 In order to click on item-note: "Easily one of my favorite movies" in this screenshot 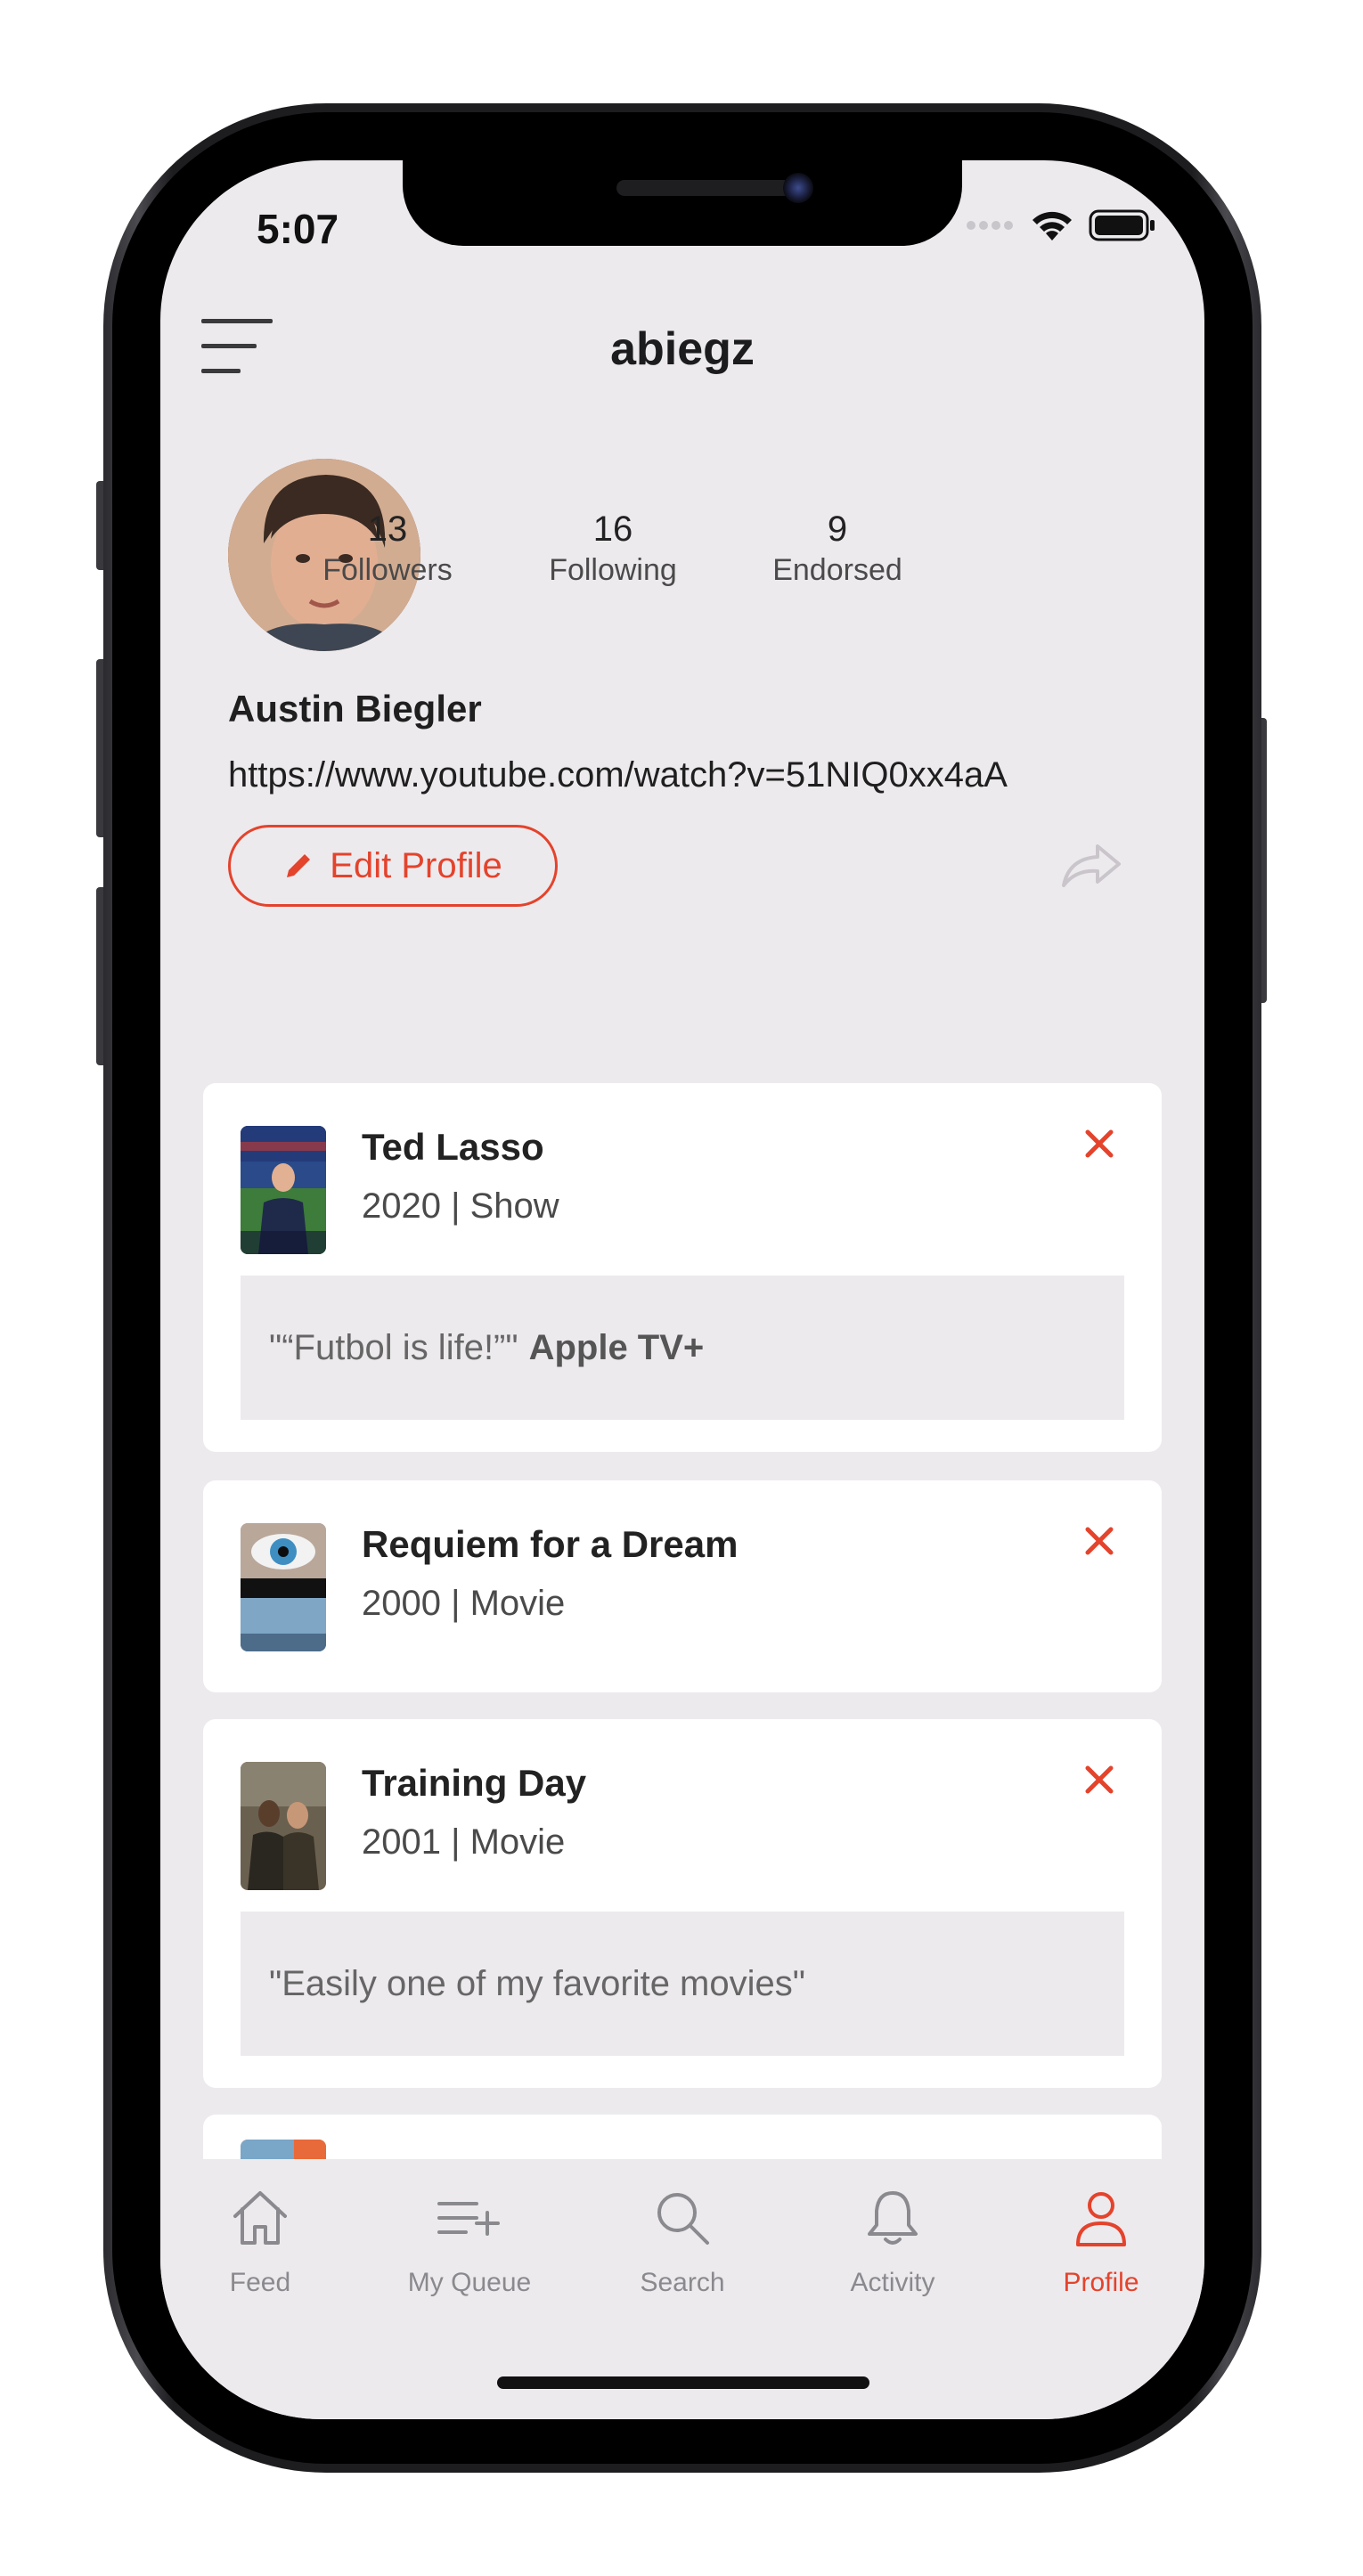, I will do `click(682, 1984)`.